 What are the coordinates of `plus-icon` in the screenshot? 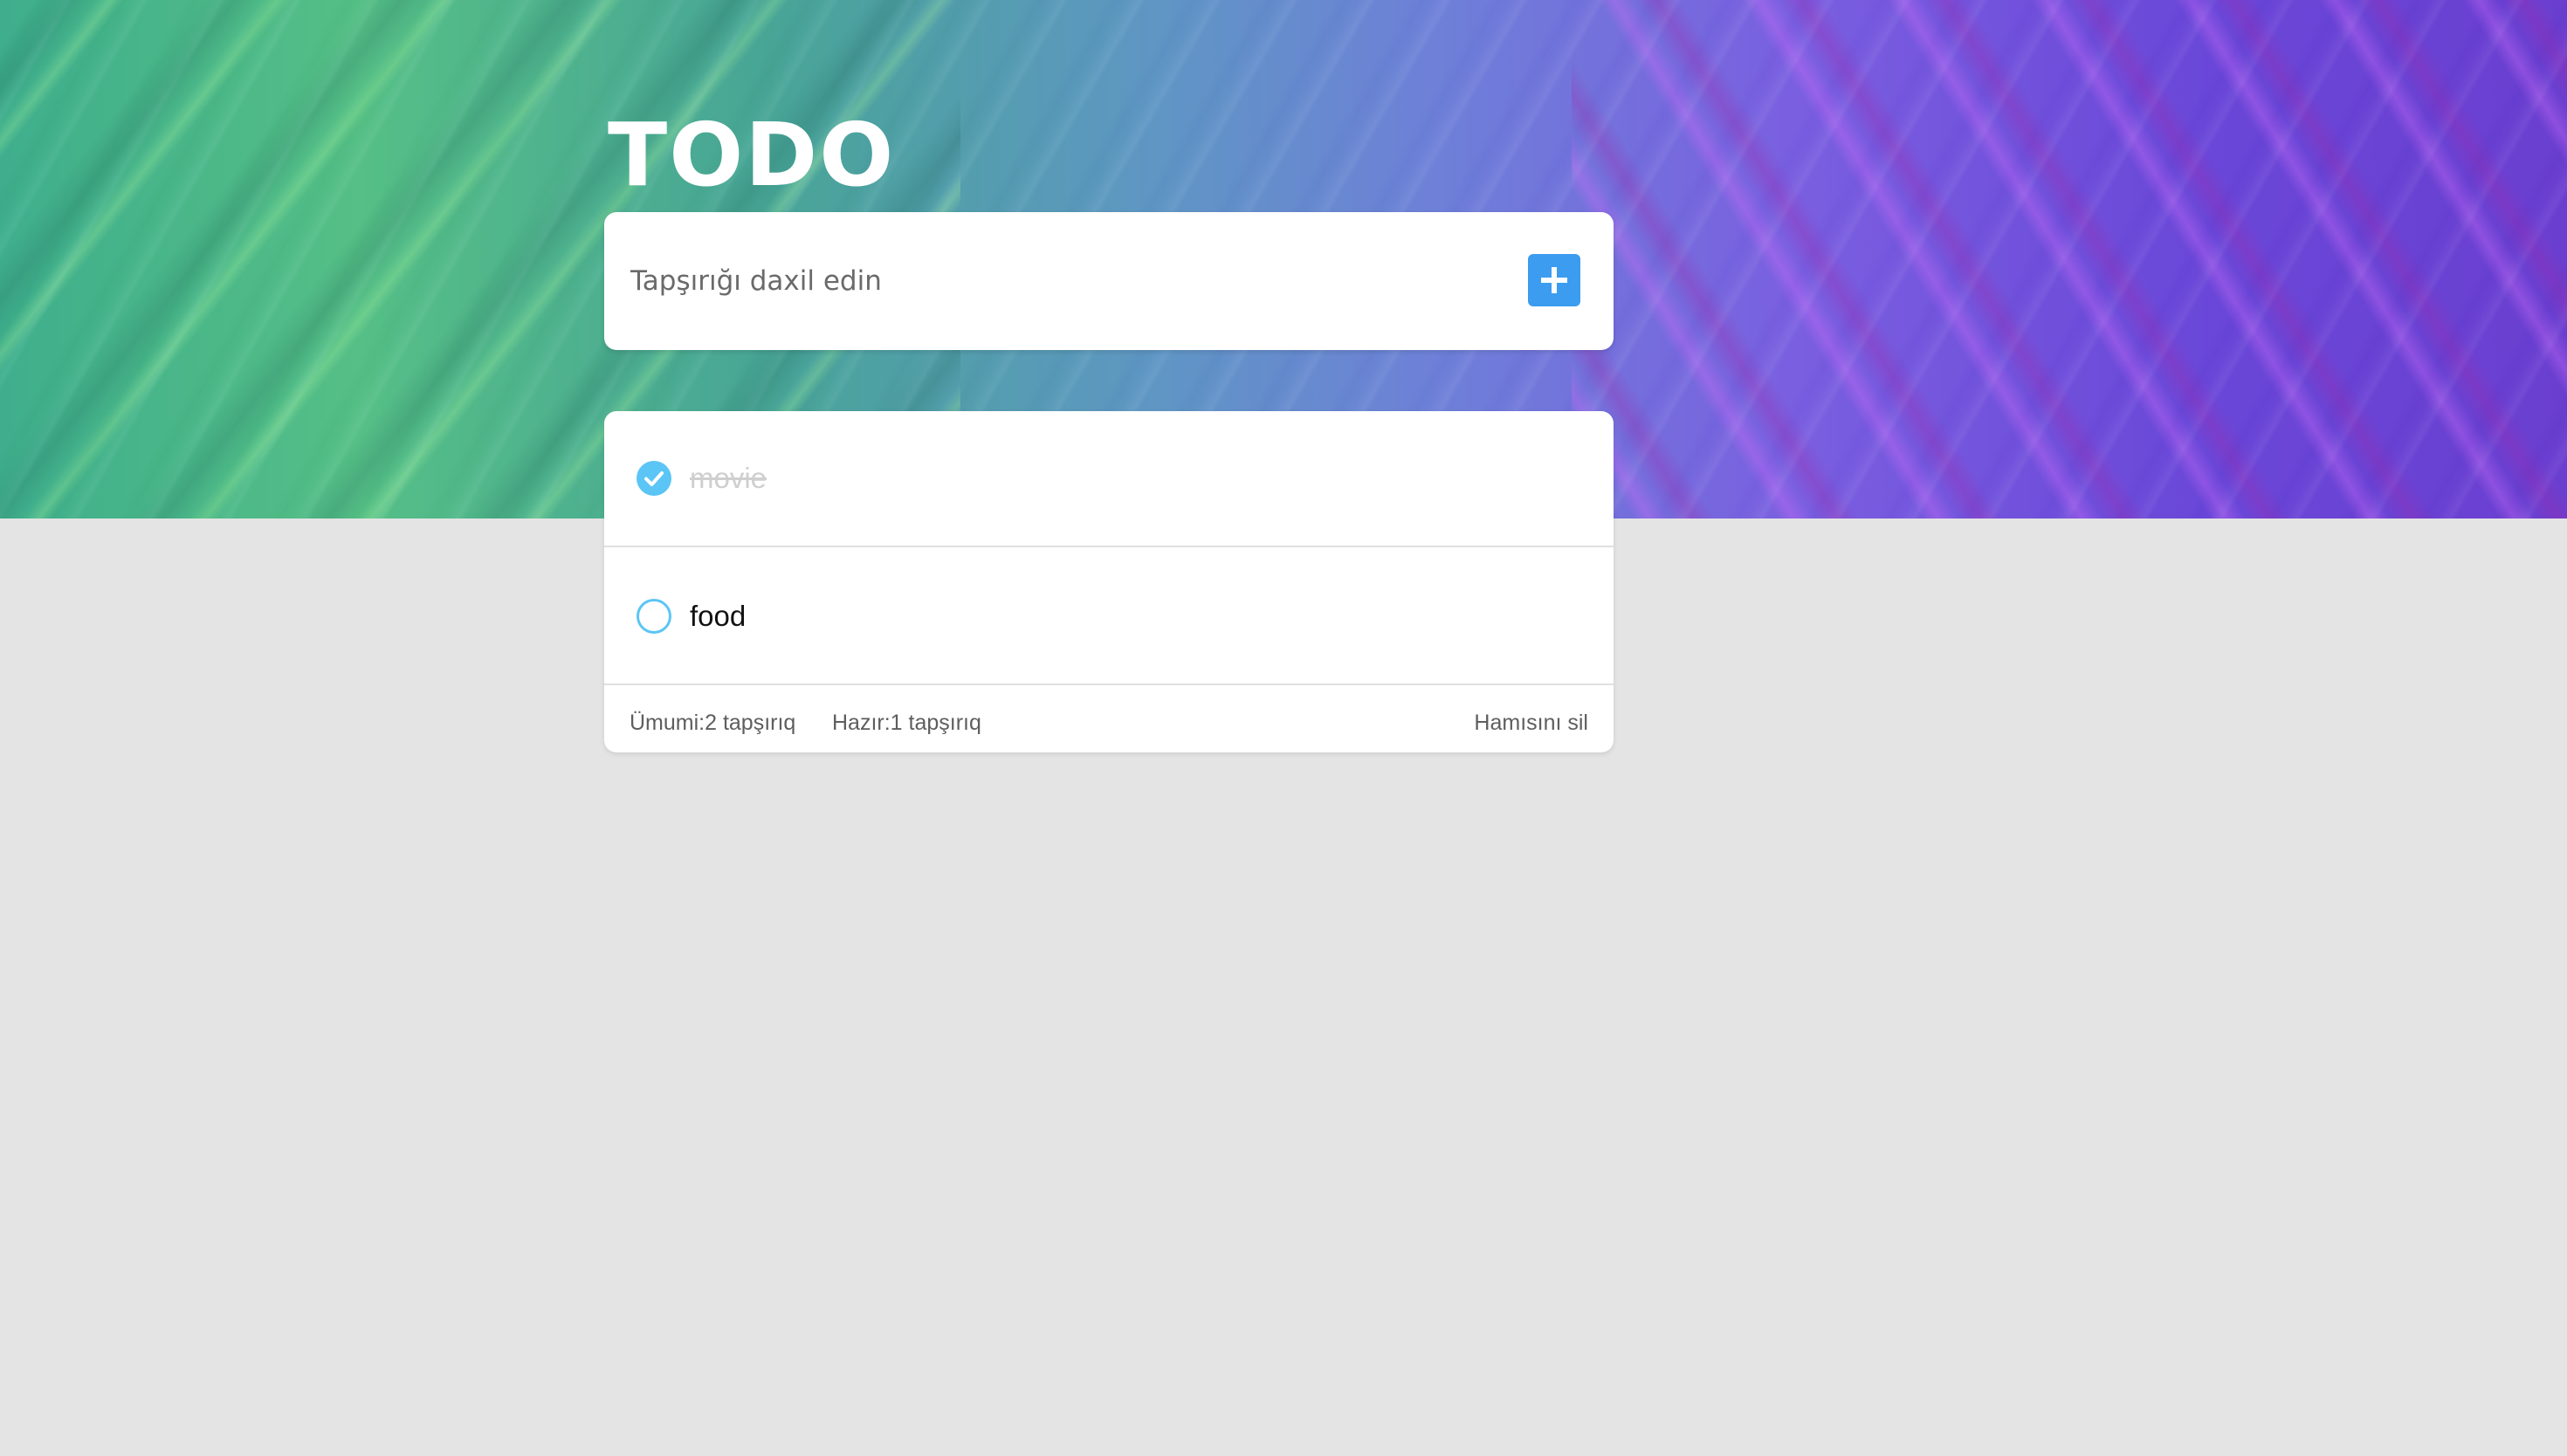 It's located at (1554, 280).